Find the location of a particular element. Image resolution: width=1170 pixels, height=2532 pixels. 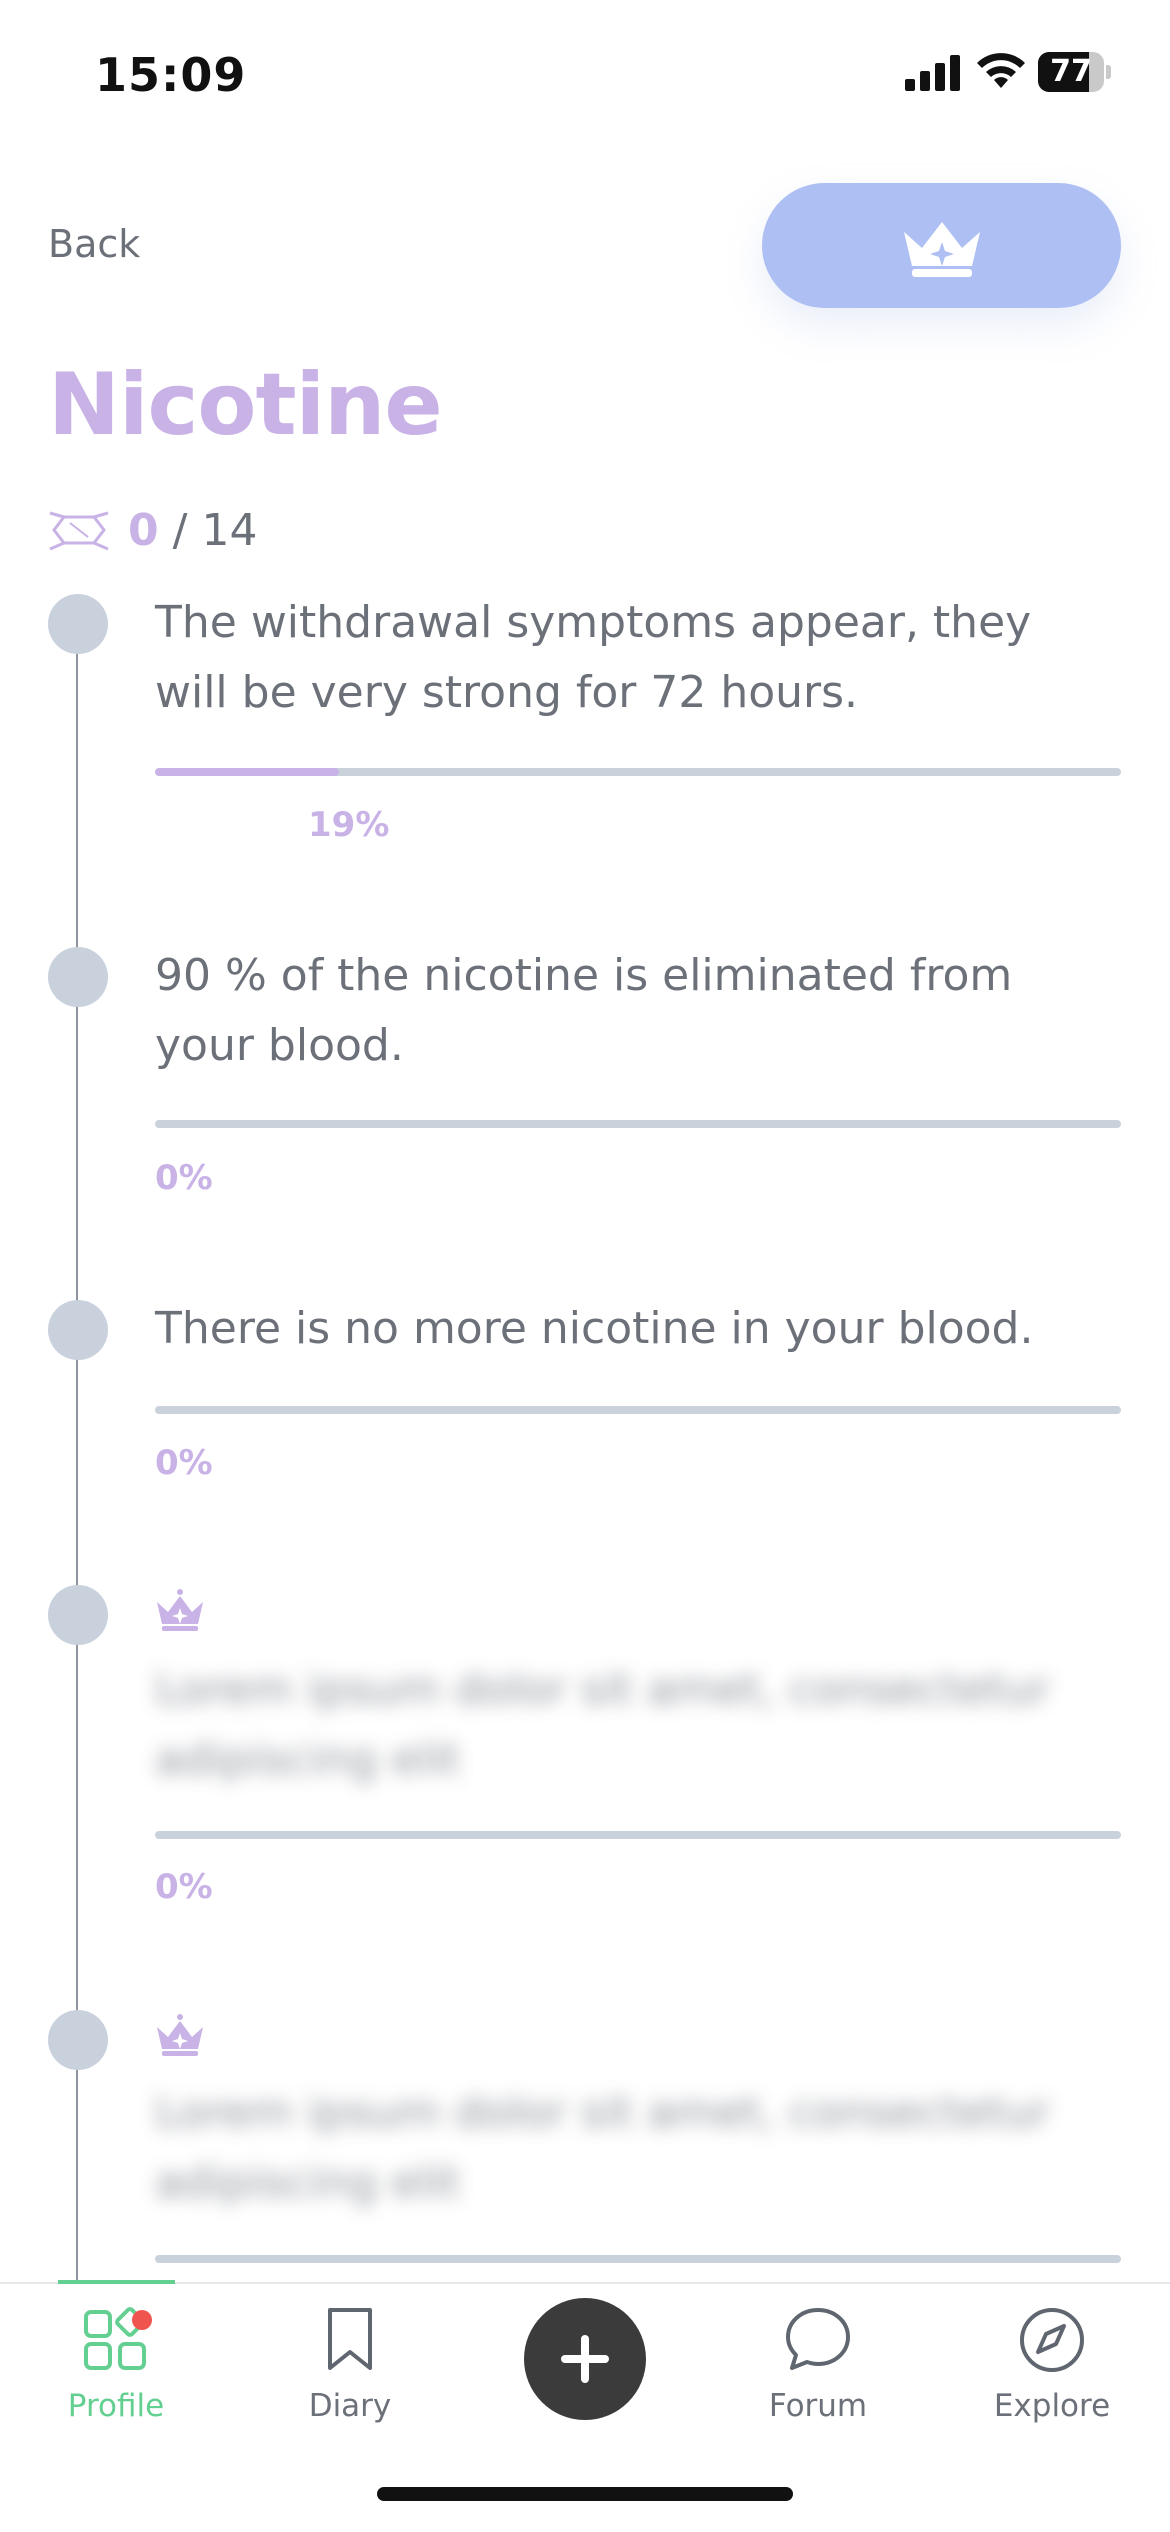

add-button is located at coordinates (585, 2359).